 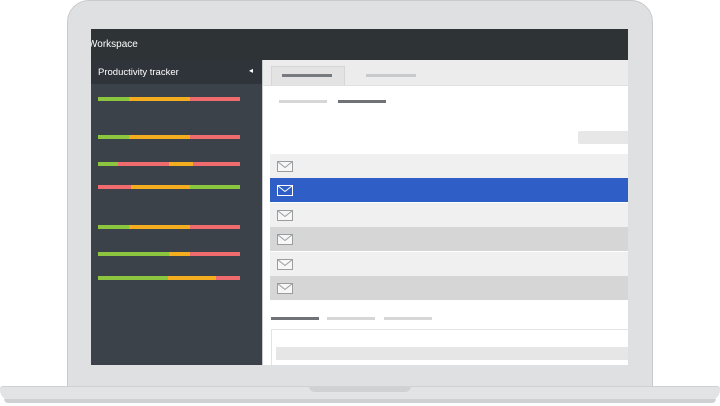 I want to click on tab-details-active, so click(x=295, y=318).